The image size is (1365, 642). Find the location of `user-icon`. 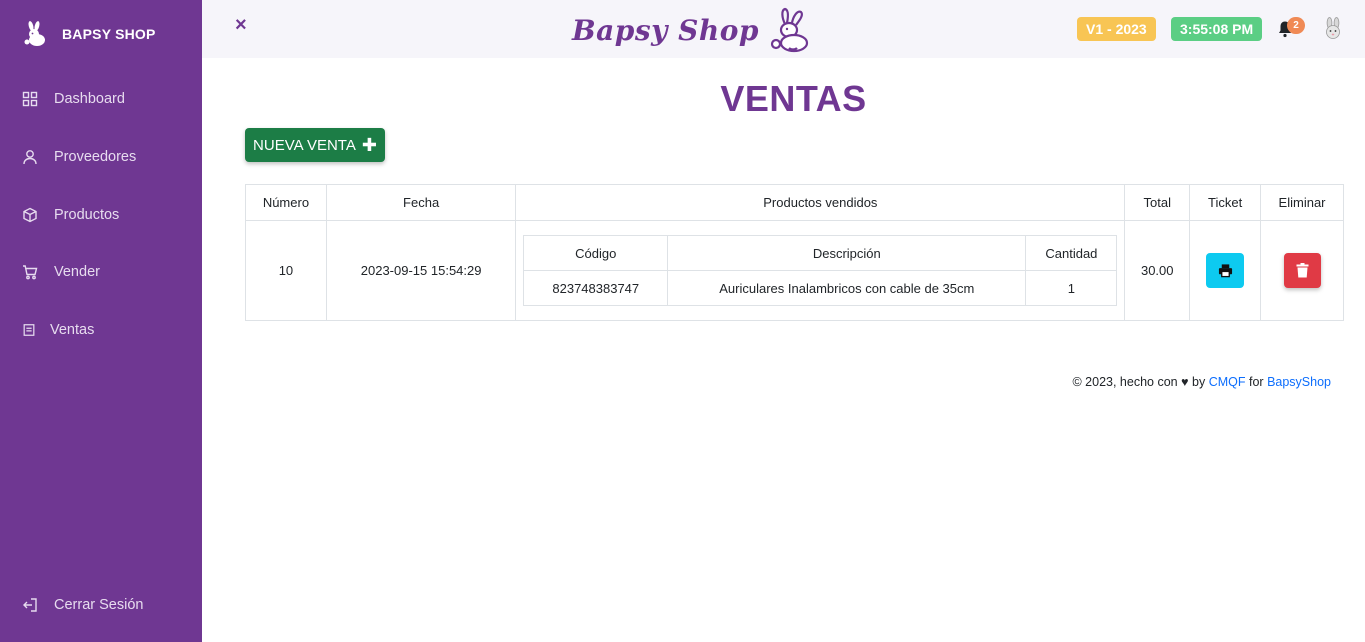

user-icon is located at coordinates (30, 157).